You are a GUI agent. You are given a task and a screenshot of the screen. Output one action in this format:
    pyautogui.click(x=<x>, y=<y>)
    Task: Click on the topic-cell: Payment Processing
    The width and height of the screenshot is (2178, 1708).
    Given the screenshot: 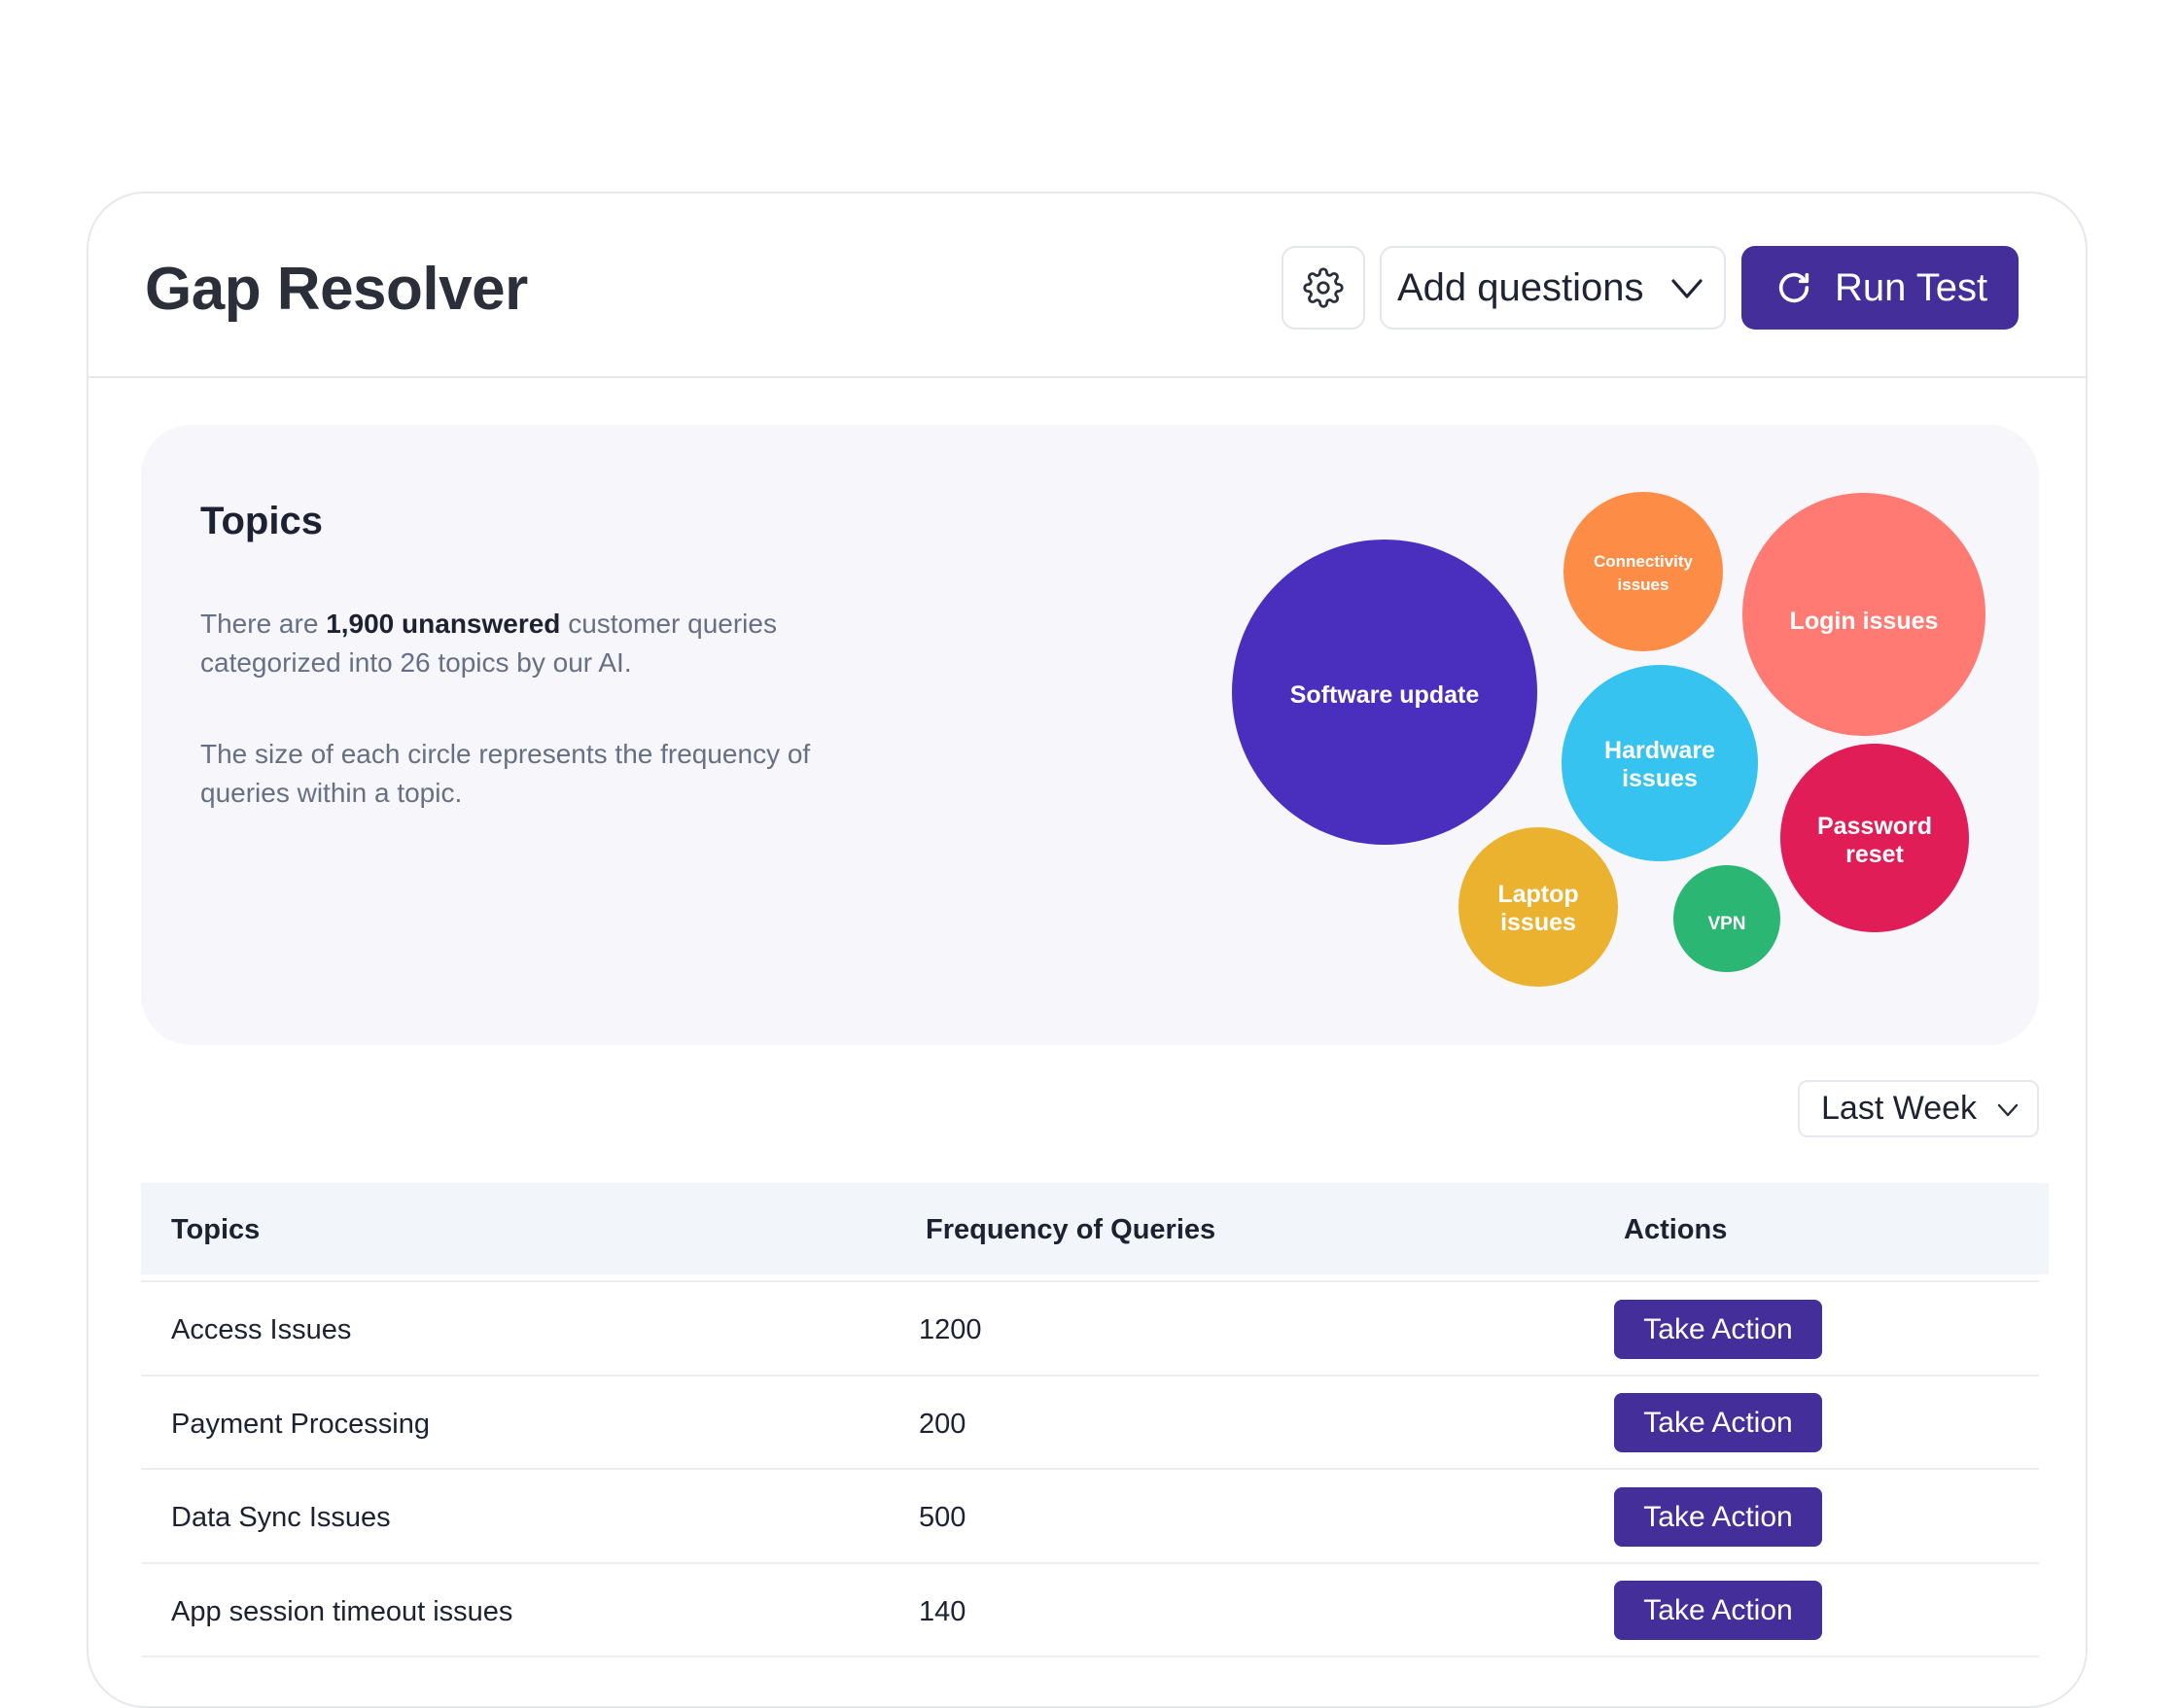 What is the action you would take?
    pyautogui.click(x=301, y=1425)
    